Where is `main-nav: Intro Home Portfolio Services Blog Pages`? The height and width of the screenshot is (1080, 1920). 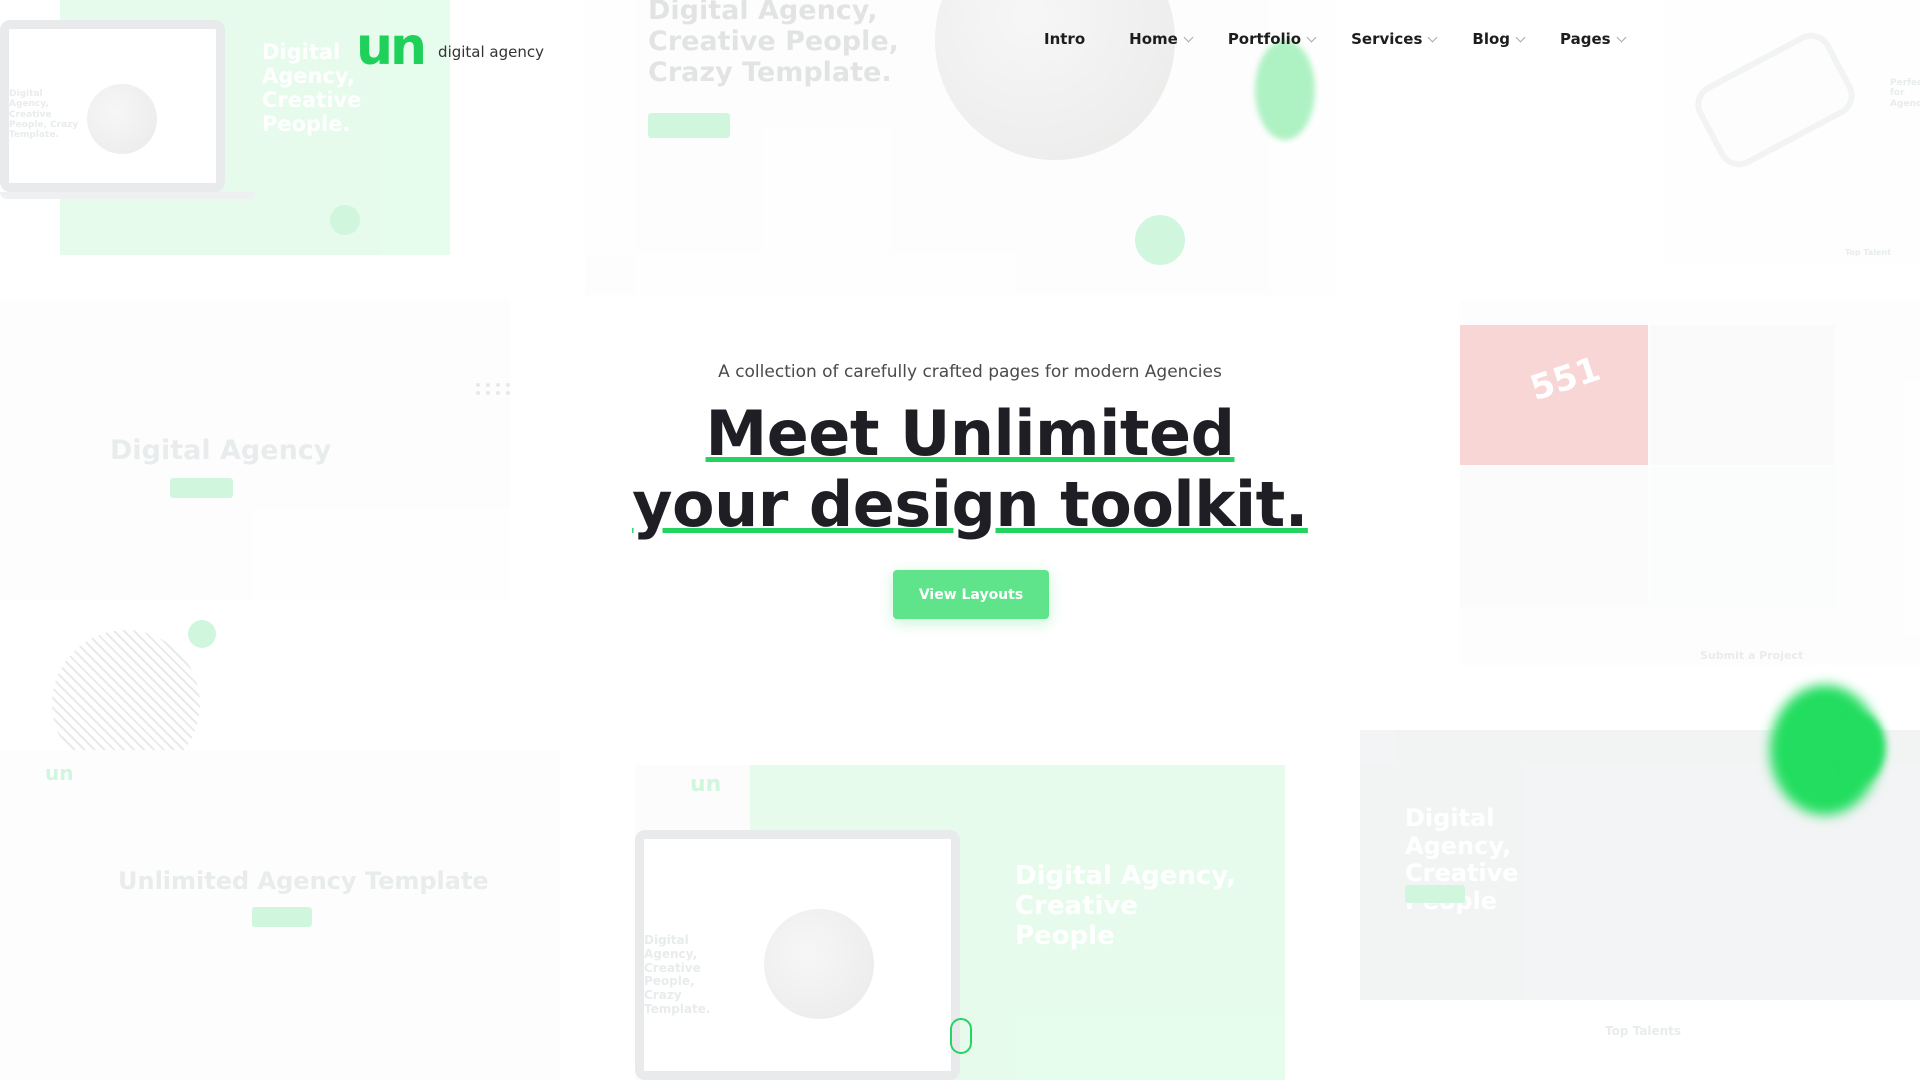
main-nav: Intro Home Portfolio Services Blog Pages is located at coordinates (1352, 39).